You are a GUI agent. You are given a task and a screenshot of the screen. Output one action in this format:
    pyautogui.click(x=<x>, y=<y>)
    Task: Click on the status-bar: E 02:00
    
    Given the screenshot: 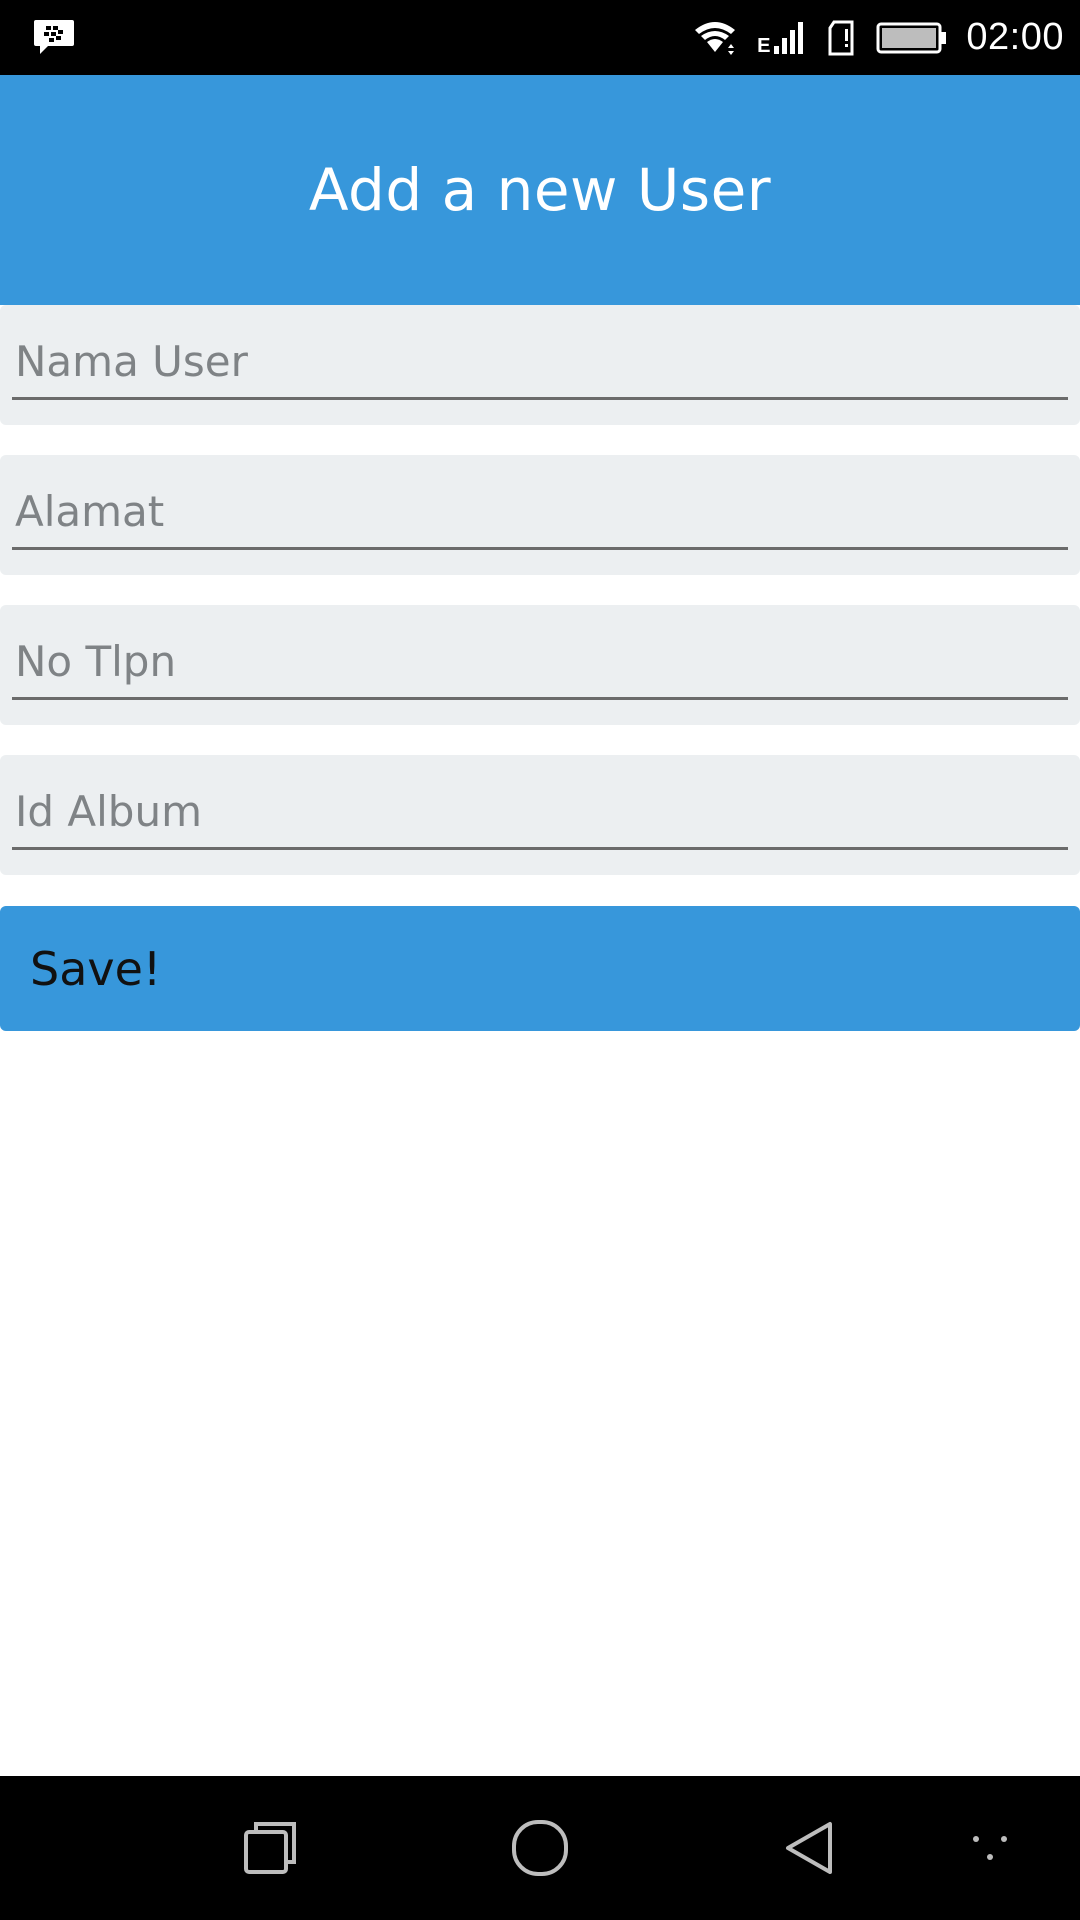 What is the action you would take?
    pyautogui.click(x=540, y=37)
    